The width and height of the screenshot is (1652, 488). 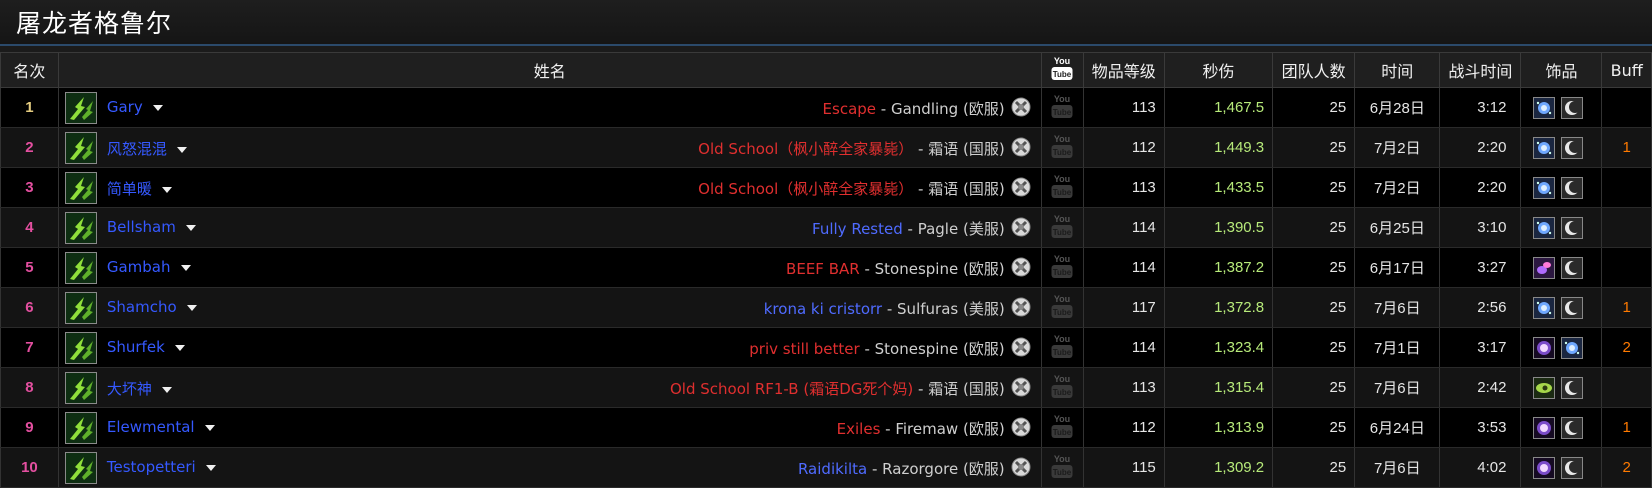 What do you see at coordinates (1480, 70) in the screenshot?
I see `col-fight-time: 战斗时间` at bounding box center [1480, 70].